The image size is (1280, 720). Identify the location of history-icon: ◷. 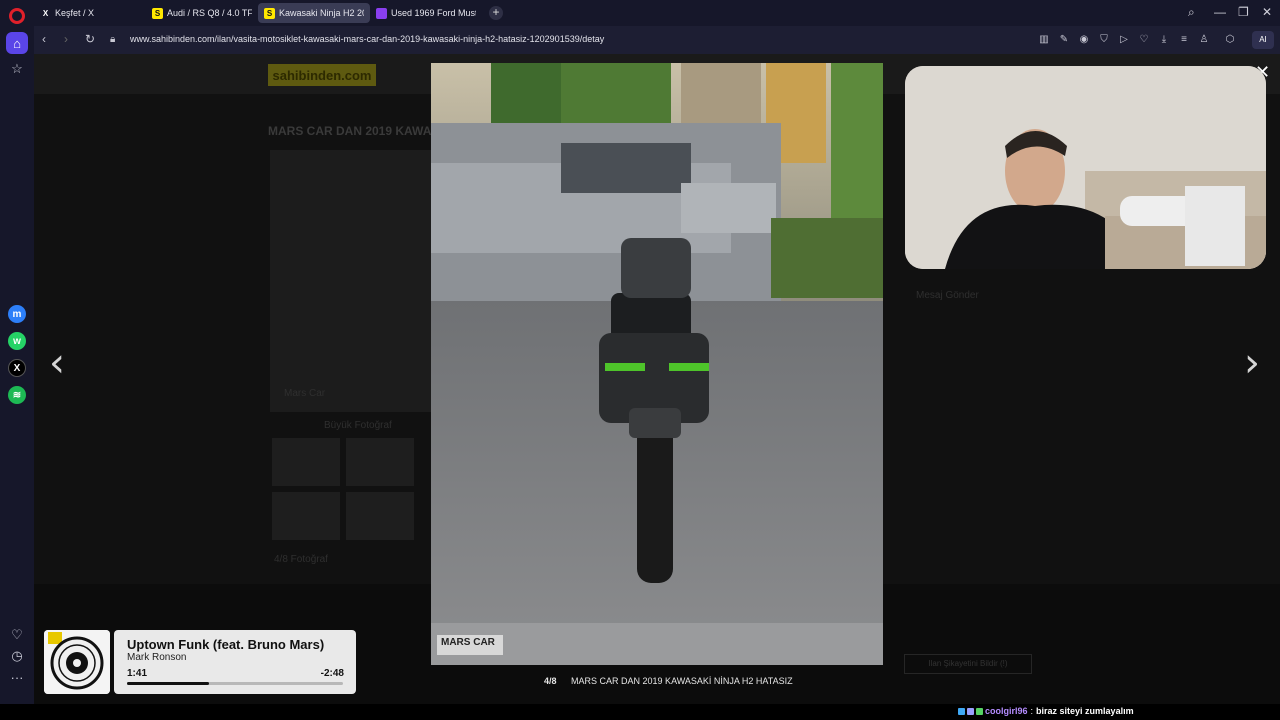
(17, 656).